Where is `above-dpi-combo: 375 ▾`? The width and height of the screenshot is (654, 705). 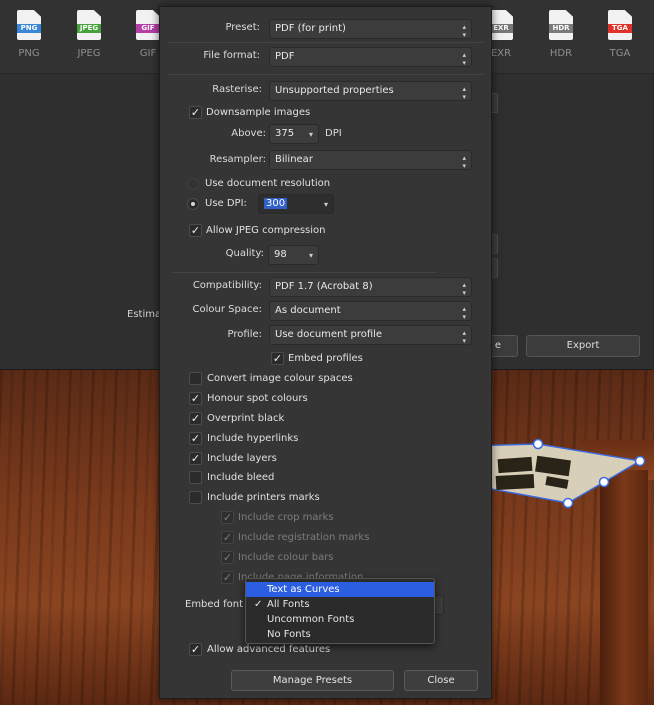 above-dpi-combo: 375 ▾ is located at coordinates (294, 134).